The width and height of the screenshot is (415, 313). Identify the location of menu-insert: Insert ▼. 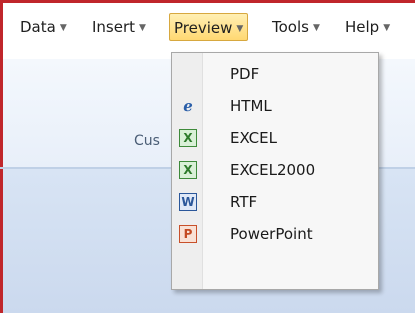
(119, 27).